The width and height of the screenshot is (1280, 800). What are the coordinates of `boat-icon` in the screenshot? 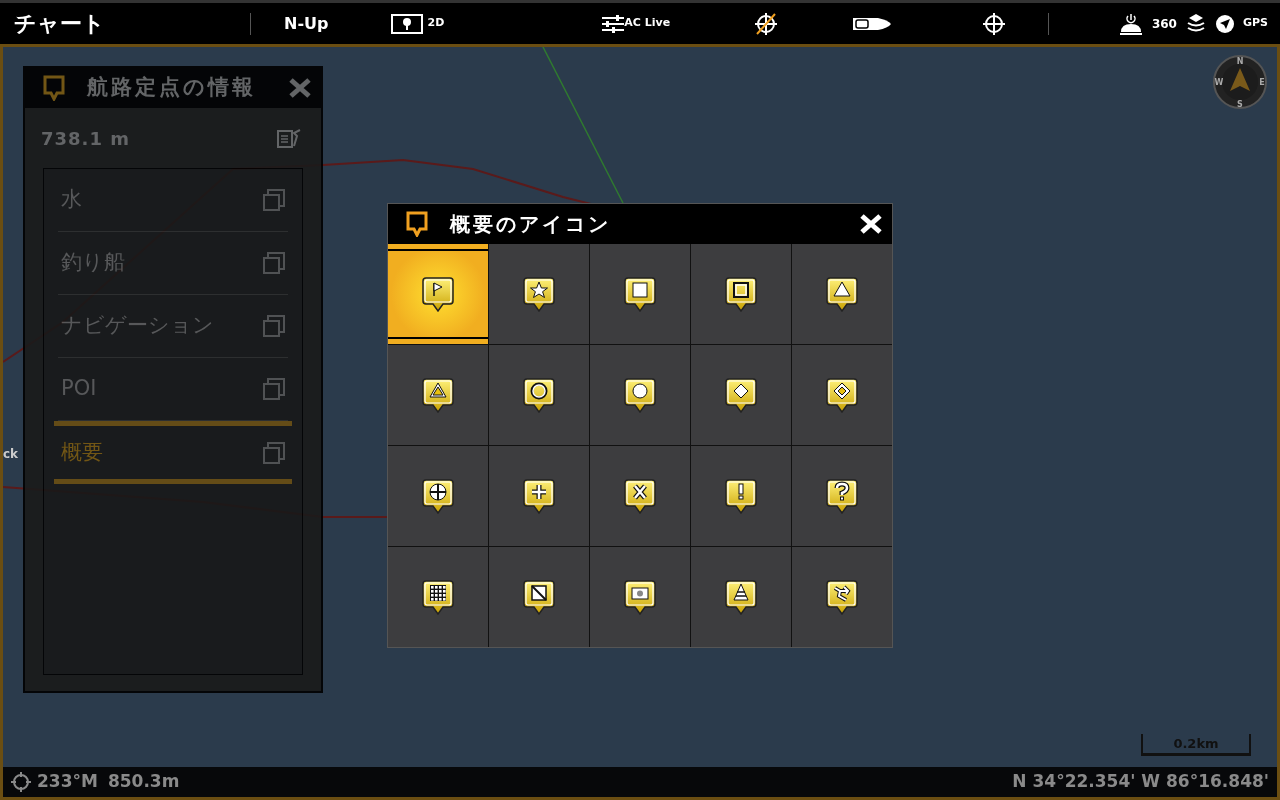 It's located at (872, 23).